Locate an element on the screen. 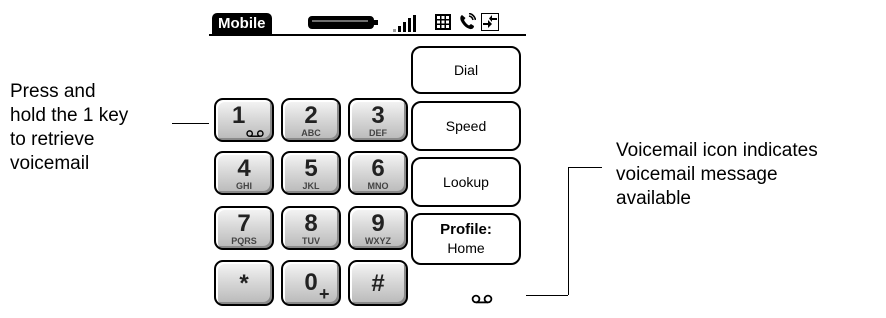 This screenshot has width=886, height=318. key-4: 4 GHI is located at coordinates (244, 173).